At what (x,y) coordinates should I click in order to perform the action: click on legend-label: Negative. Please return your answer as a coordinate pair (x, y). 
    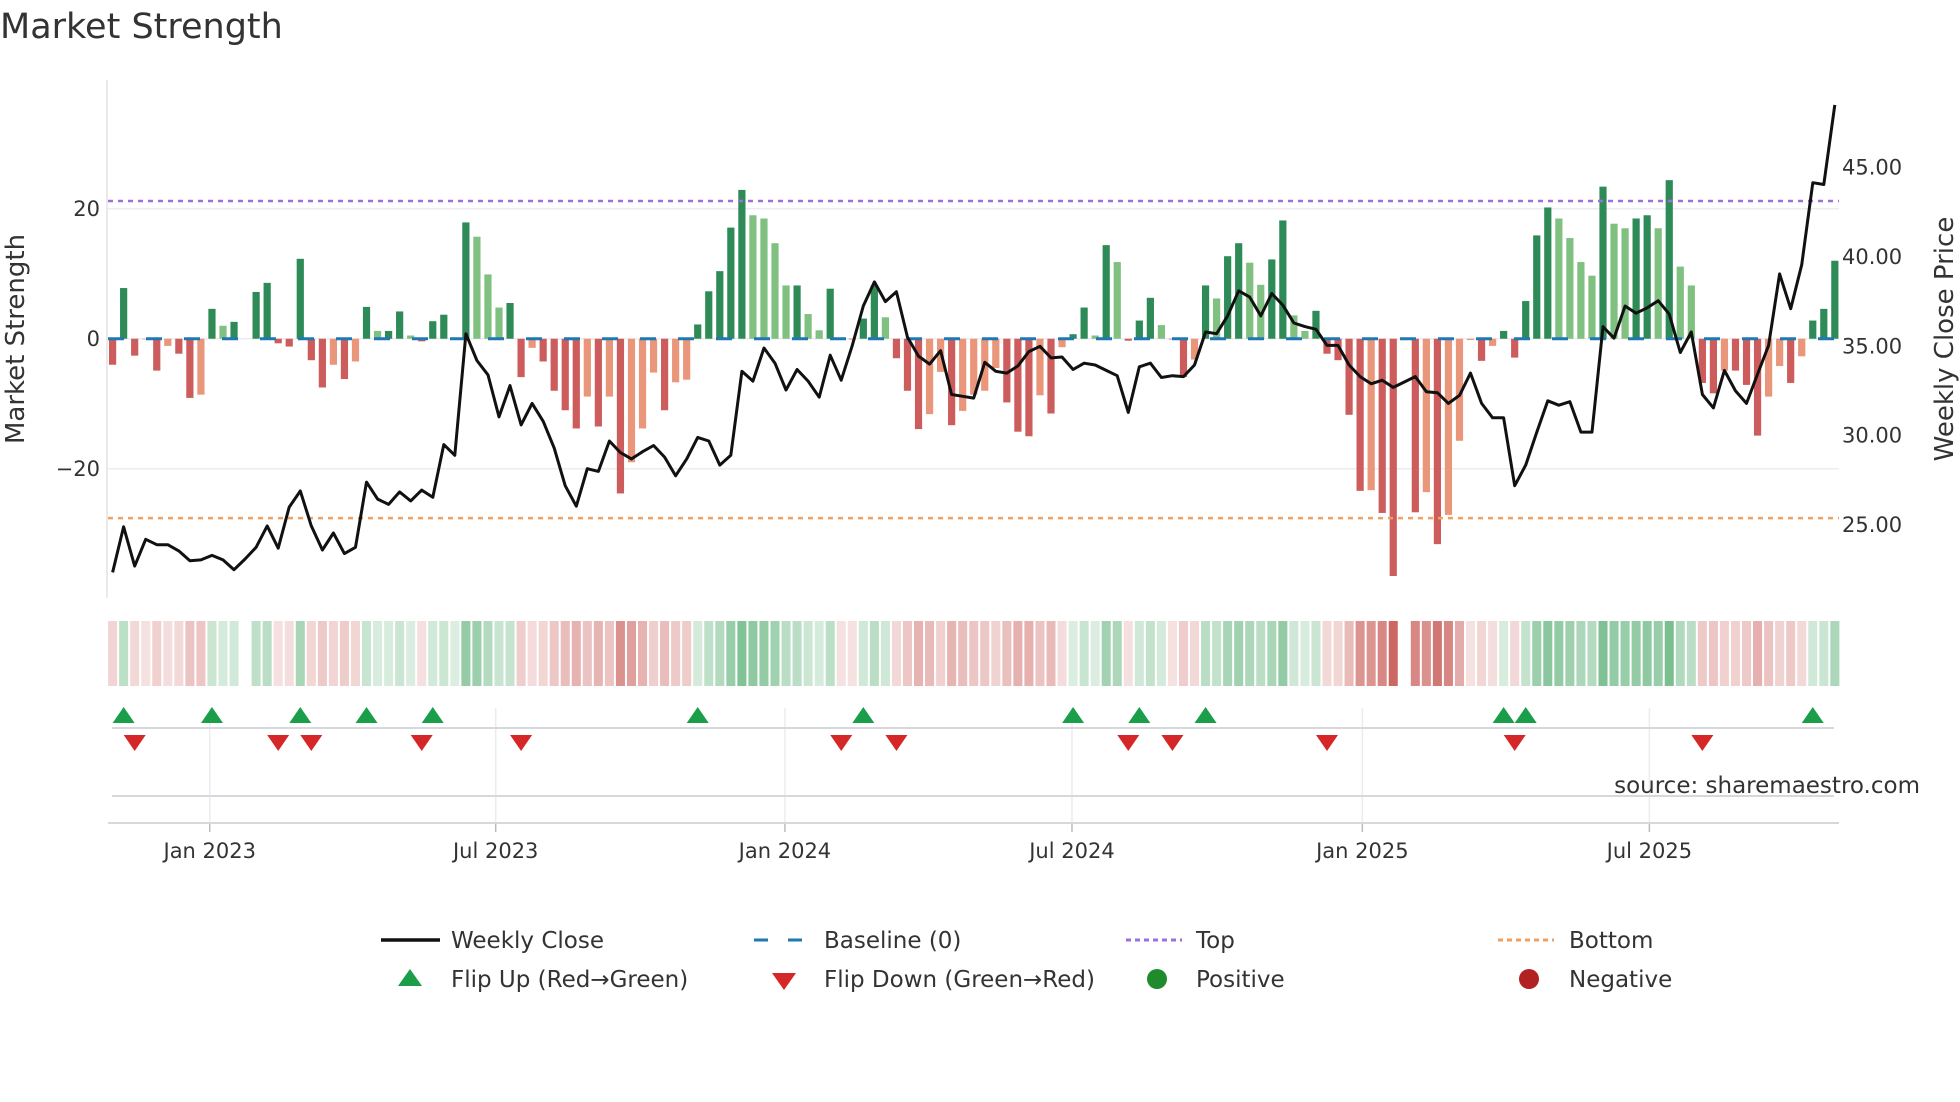
    Looking at the image, I should click on (1620, 980).